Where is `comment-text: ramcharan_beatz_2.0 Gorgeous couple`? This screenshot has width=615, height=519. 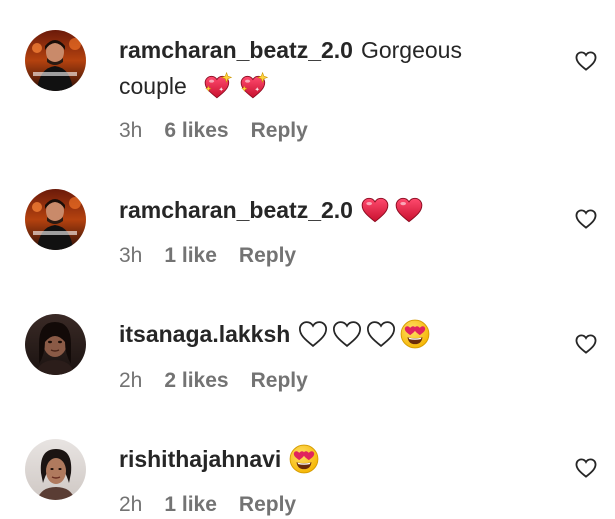
comment-text: ramcharan_beatz_2.0 Gorgeous couple is located at coordinates (334, 68).